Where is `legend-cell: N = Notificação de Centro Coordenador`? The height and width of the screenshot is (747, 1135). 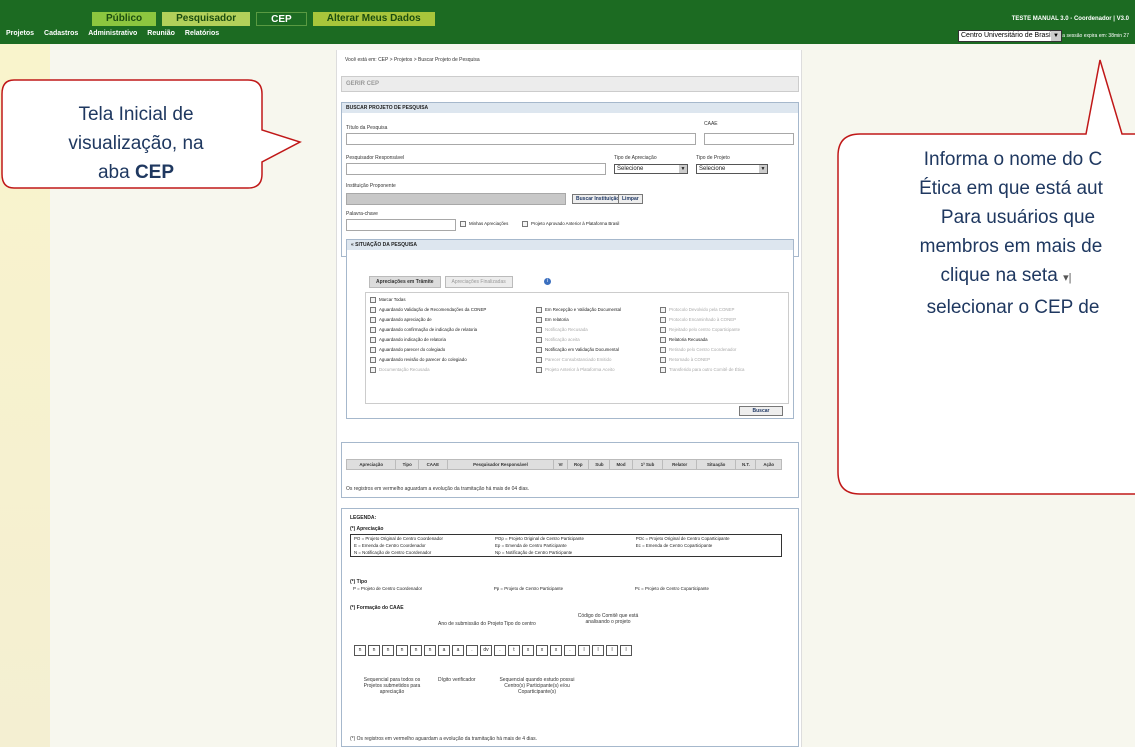 legend-cell: N = Notificação de Centro Coordenador is located at coordinates (393, 552).